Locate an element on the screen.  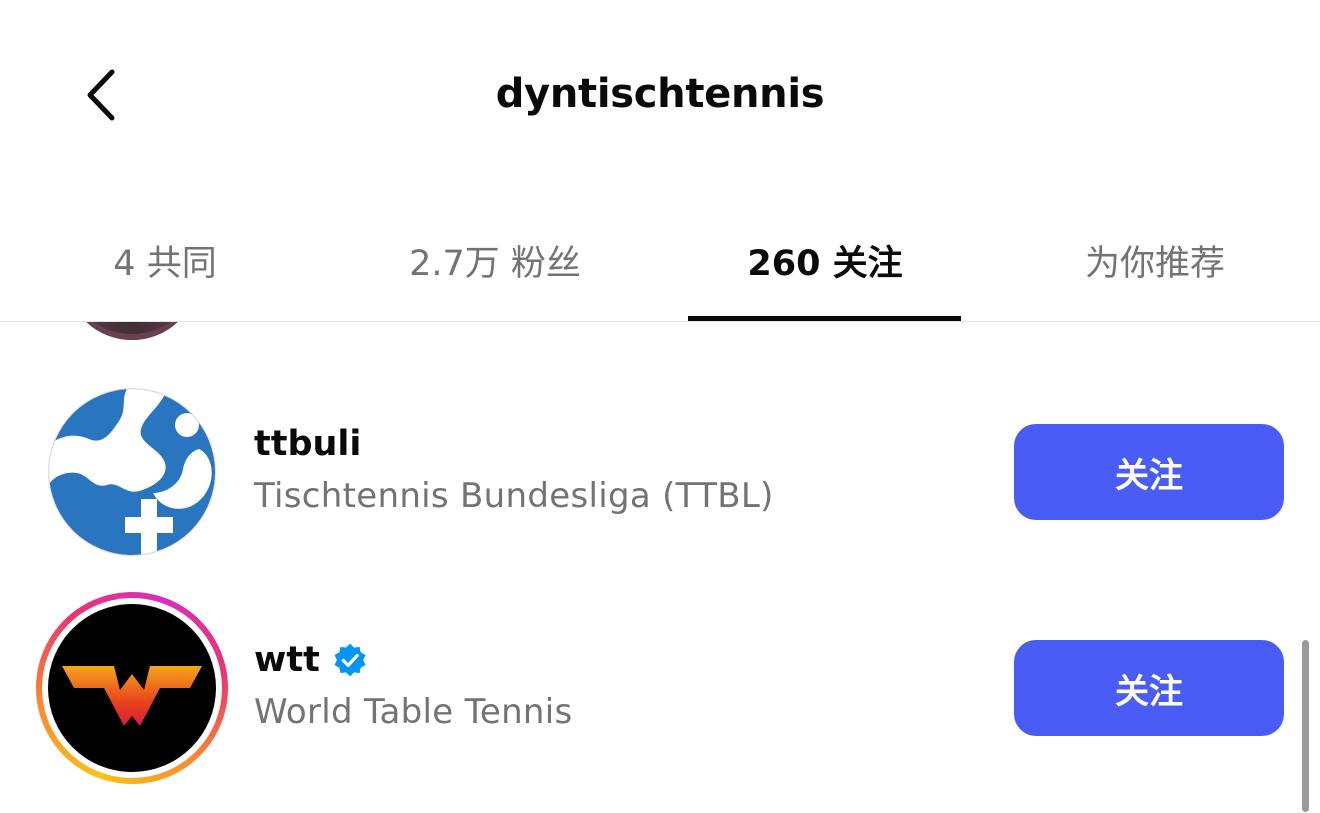
username-row: wtt is located at coordinates (311, 660).